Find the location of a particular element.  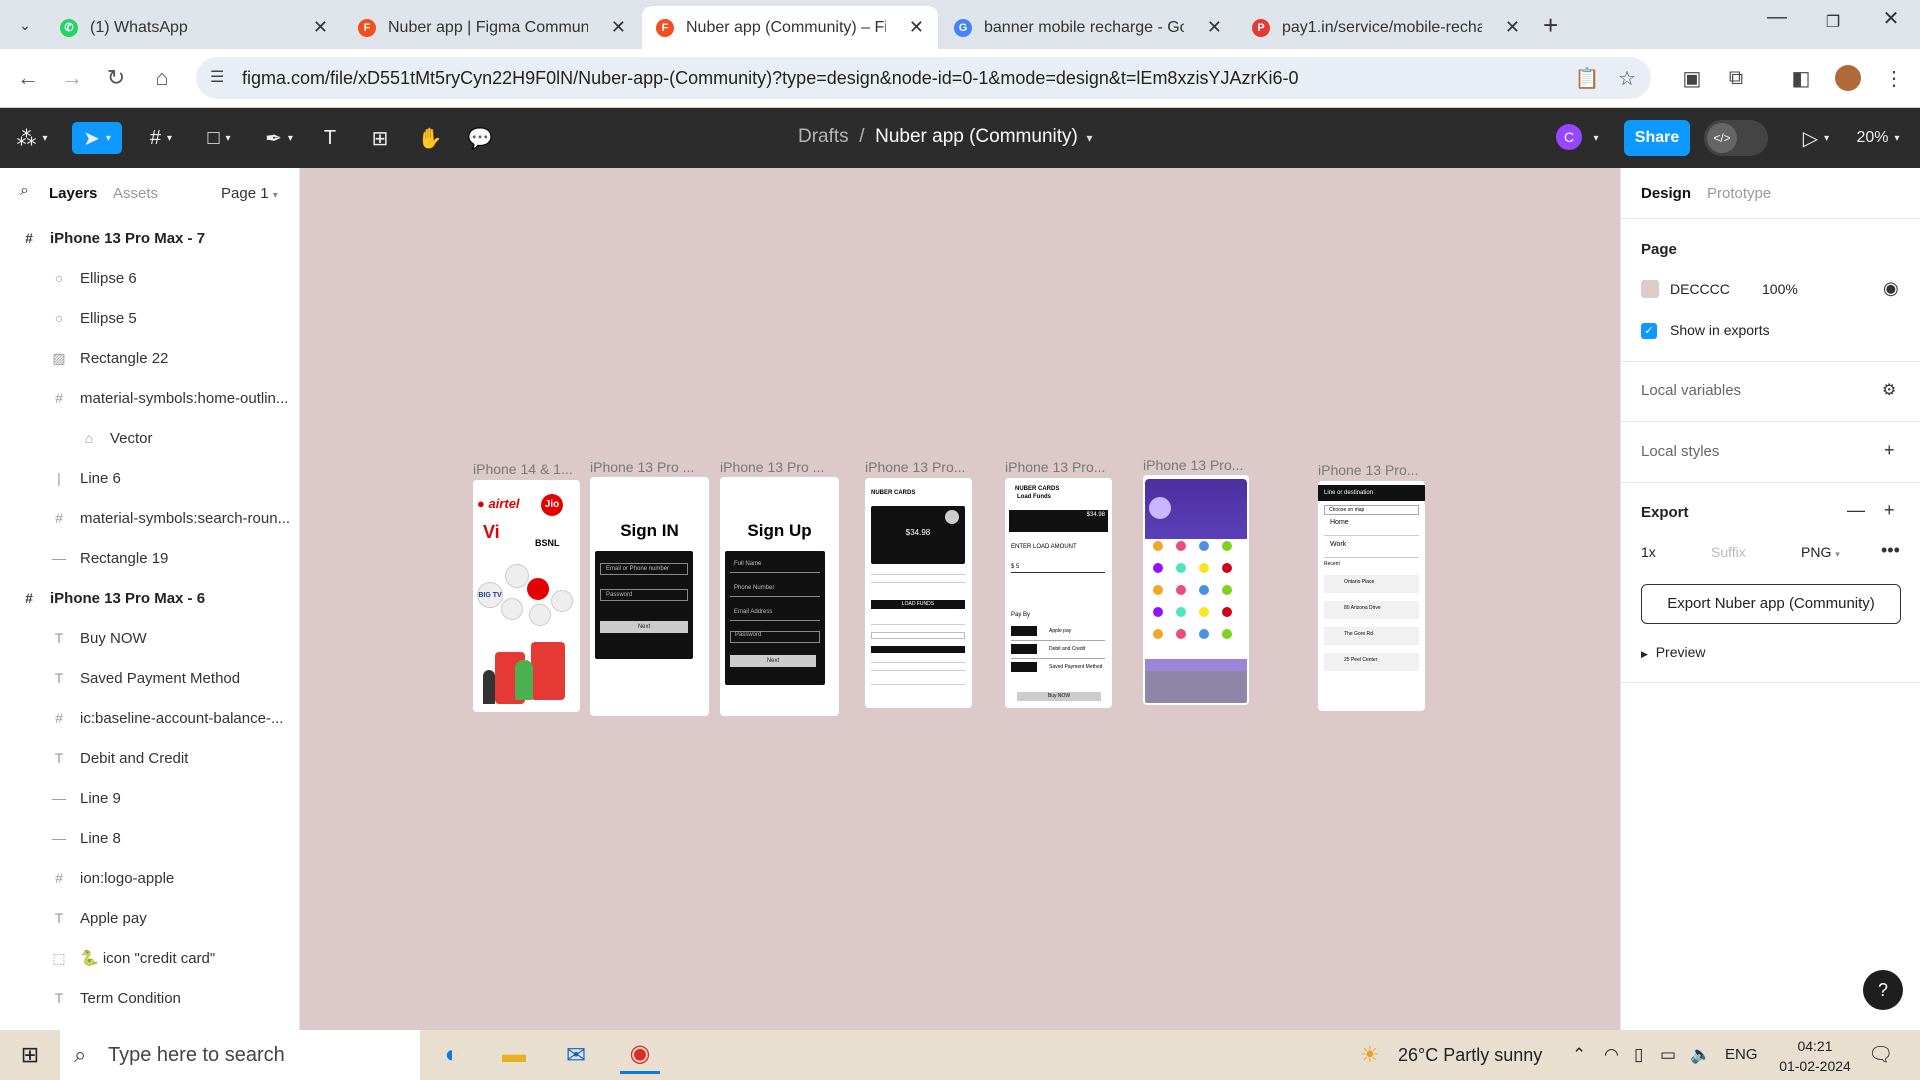

avatar: C is located at coordinates (1569, 137).